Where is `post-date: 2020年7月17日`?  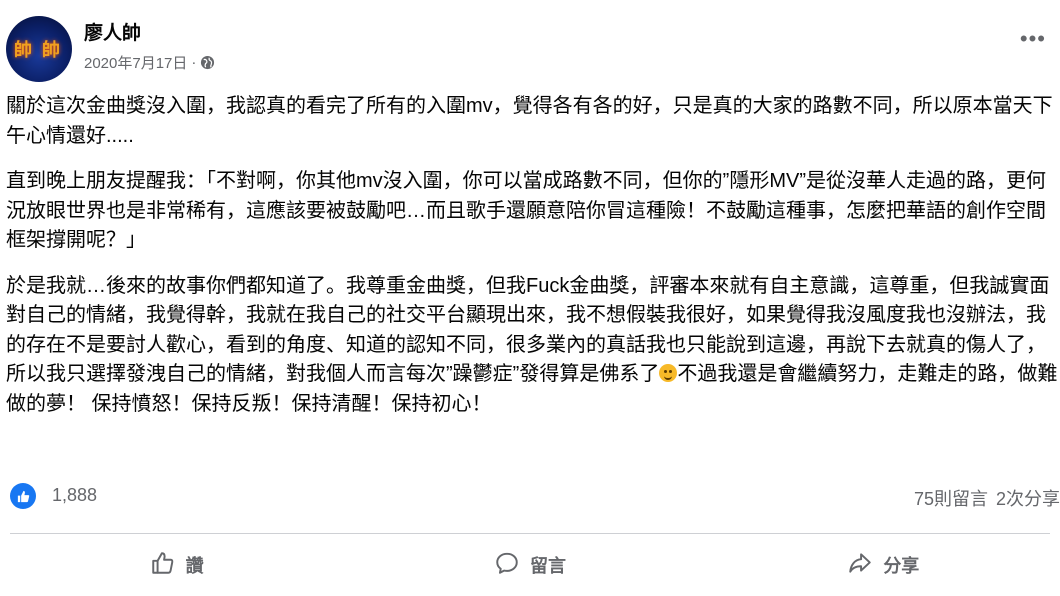 post-date: 2020年7月17日 is located at coordinates (135, 62).